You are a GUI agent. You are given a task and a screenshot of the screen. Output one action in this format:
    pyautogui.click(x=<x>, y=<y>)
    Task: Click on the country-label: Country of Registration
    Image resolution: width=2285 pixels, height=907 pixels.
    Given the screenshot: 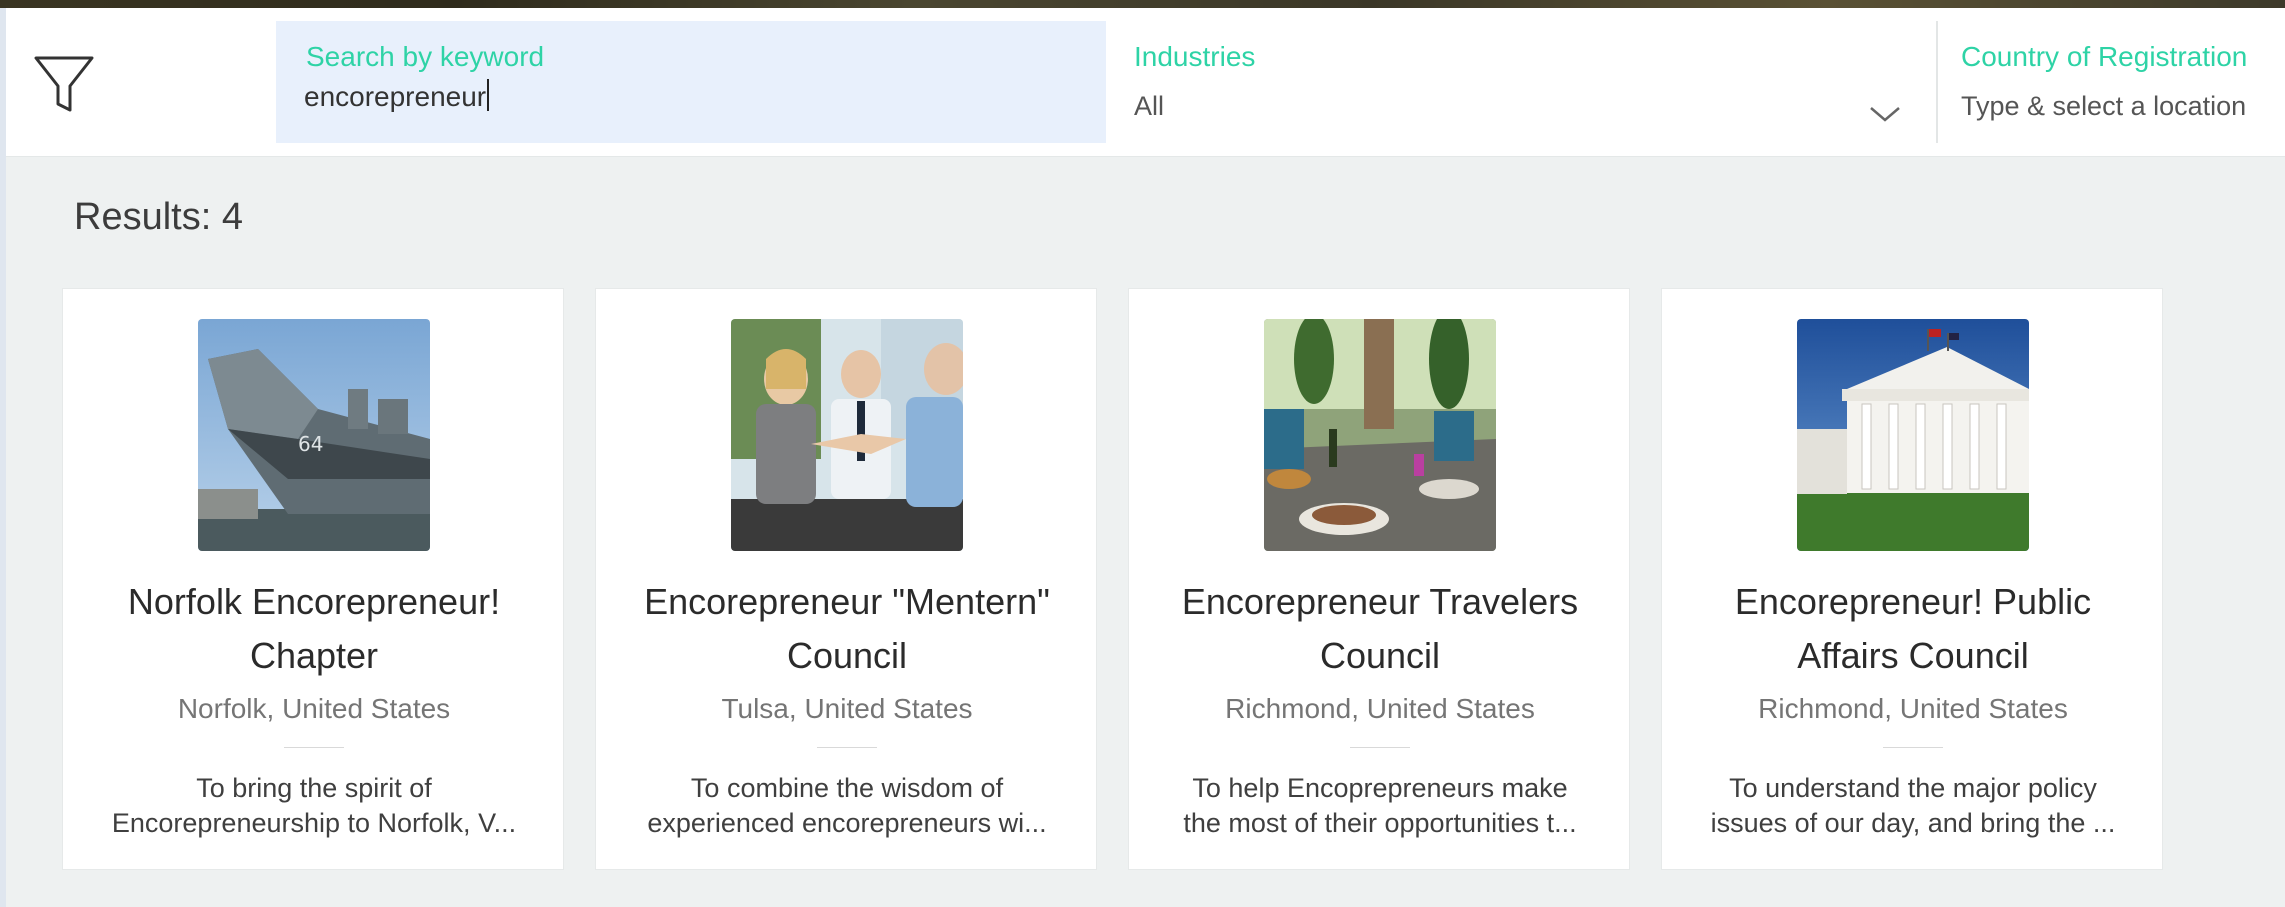 What is the action you would take?
    pyautogui.click(x=2104, y=56)
    